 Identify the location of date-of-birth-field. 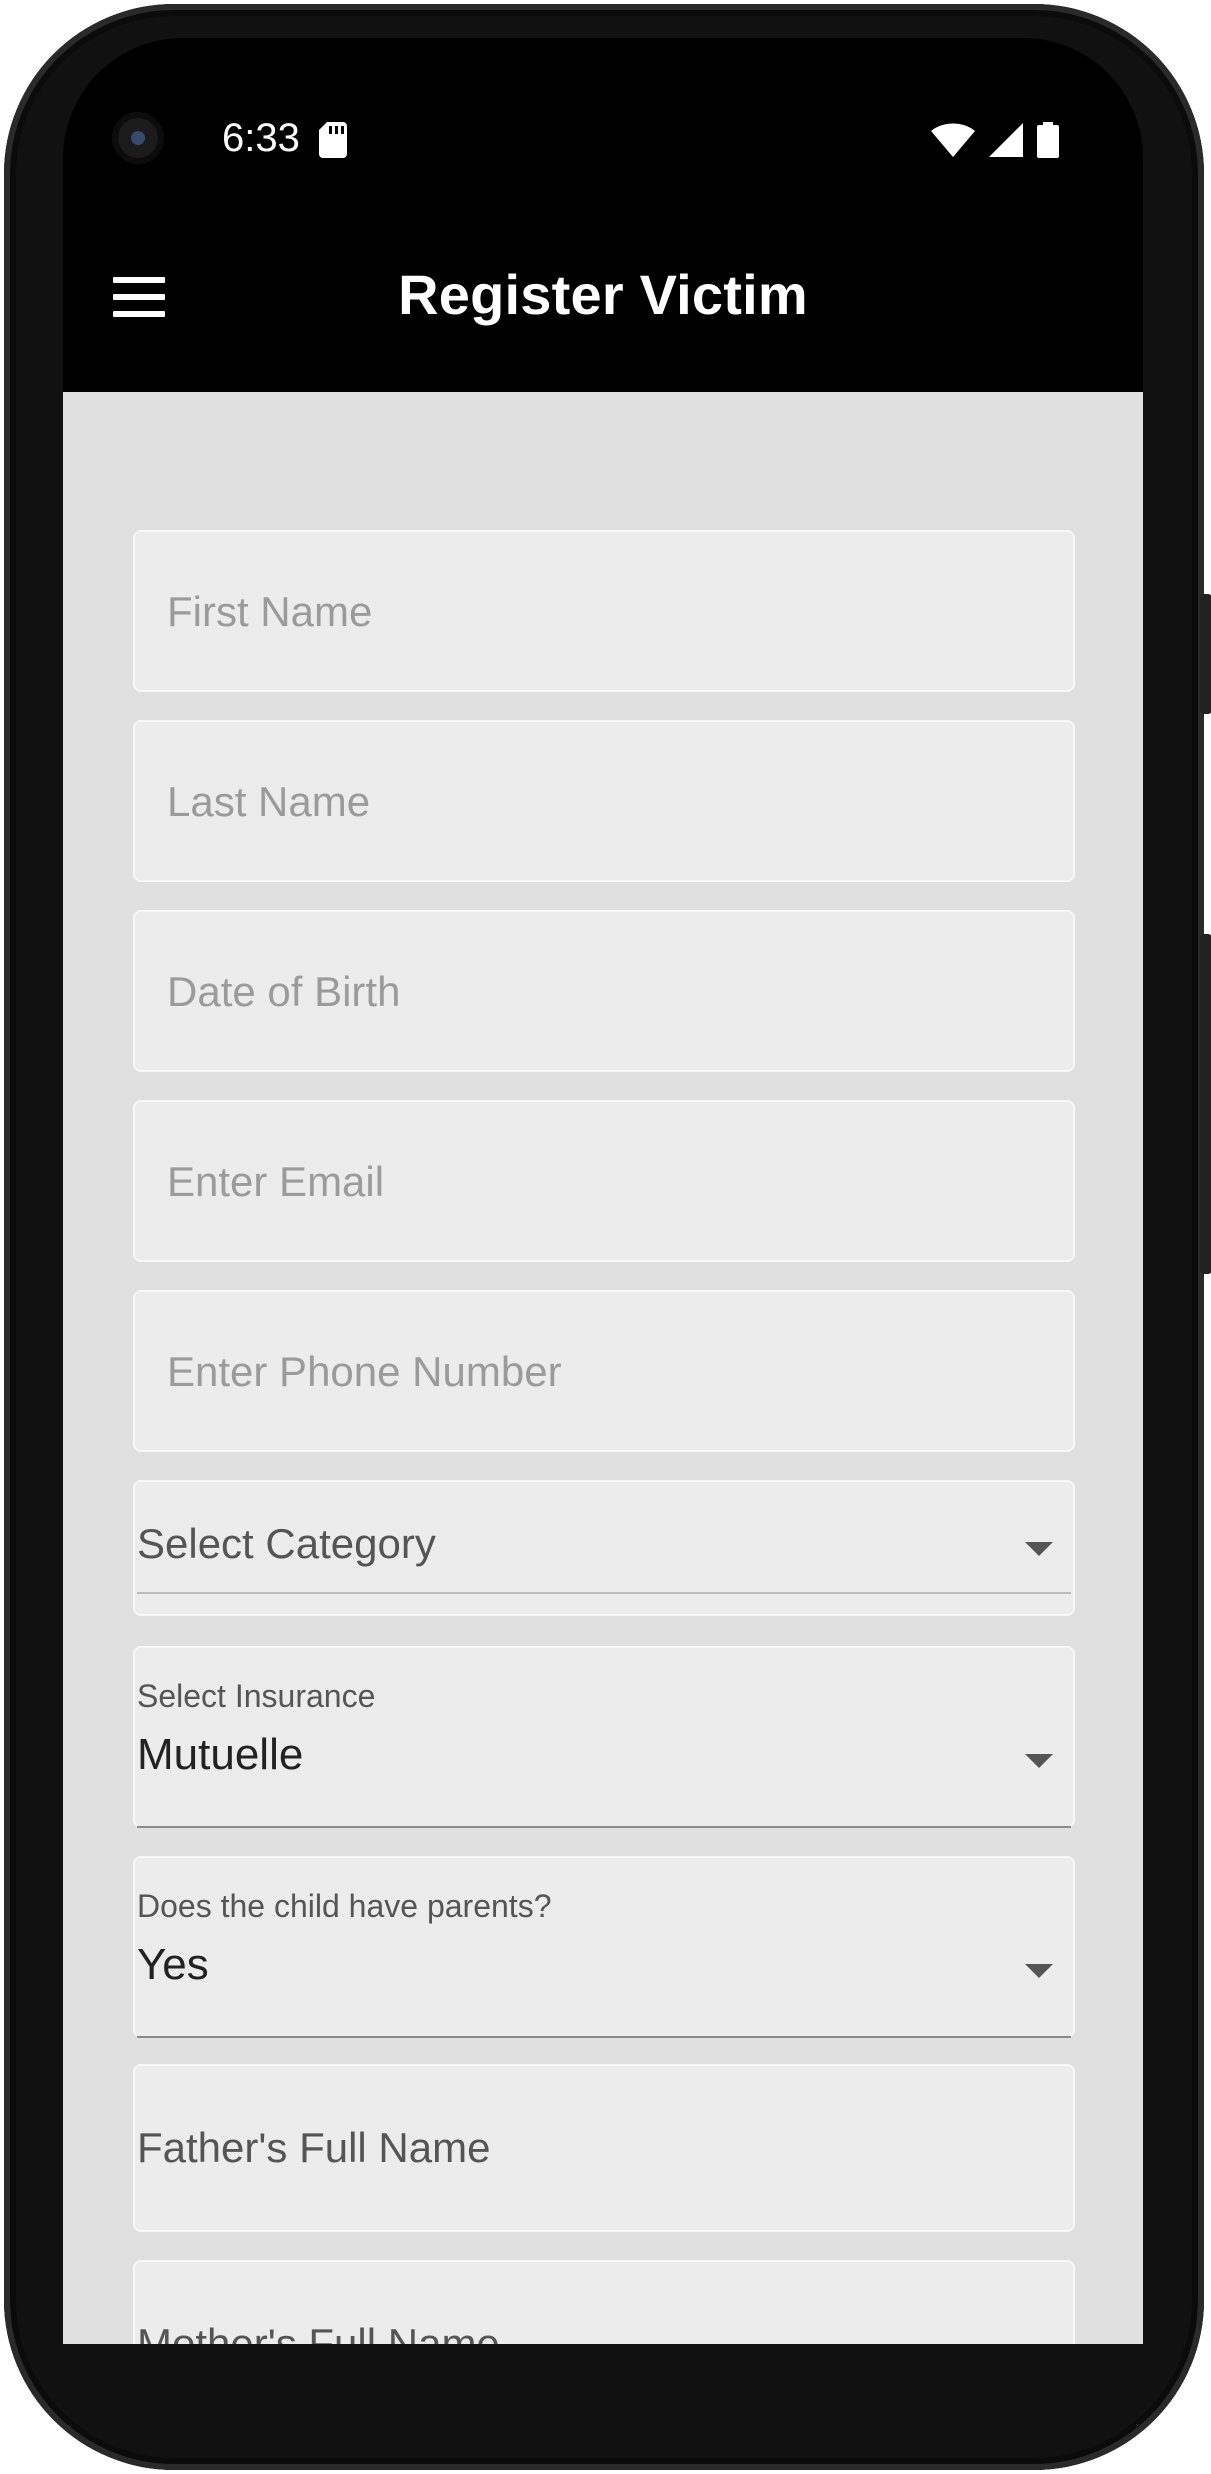
(604, 991).